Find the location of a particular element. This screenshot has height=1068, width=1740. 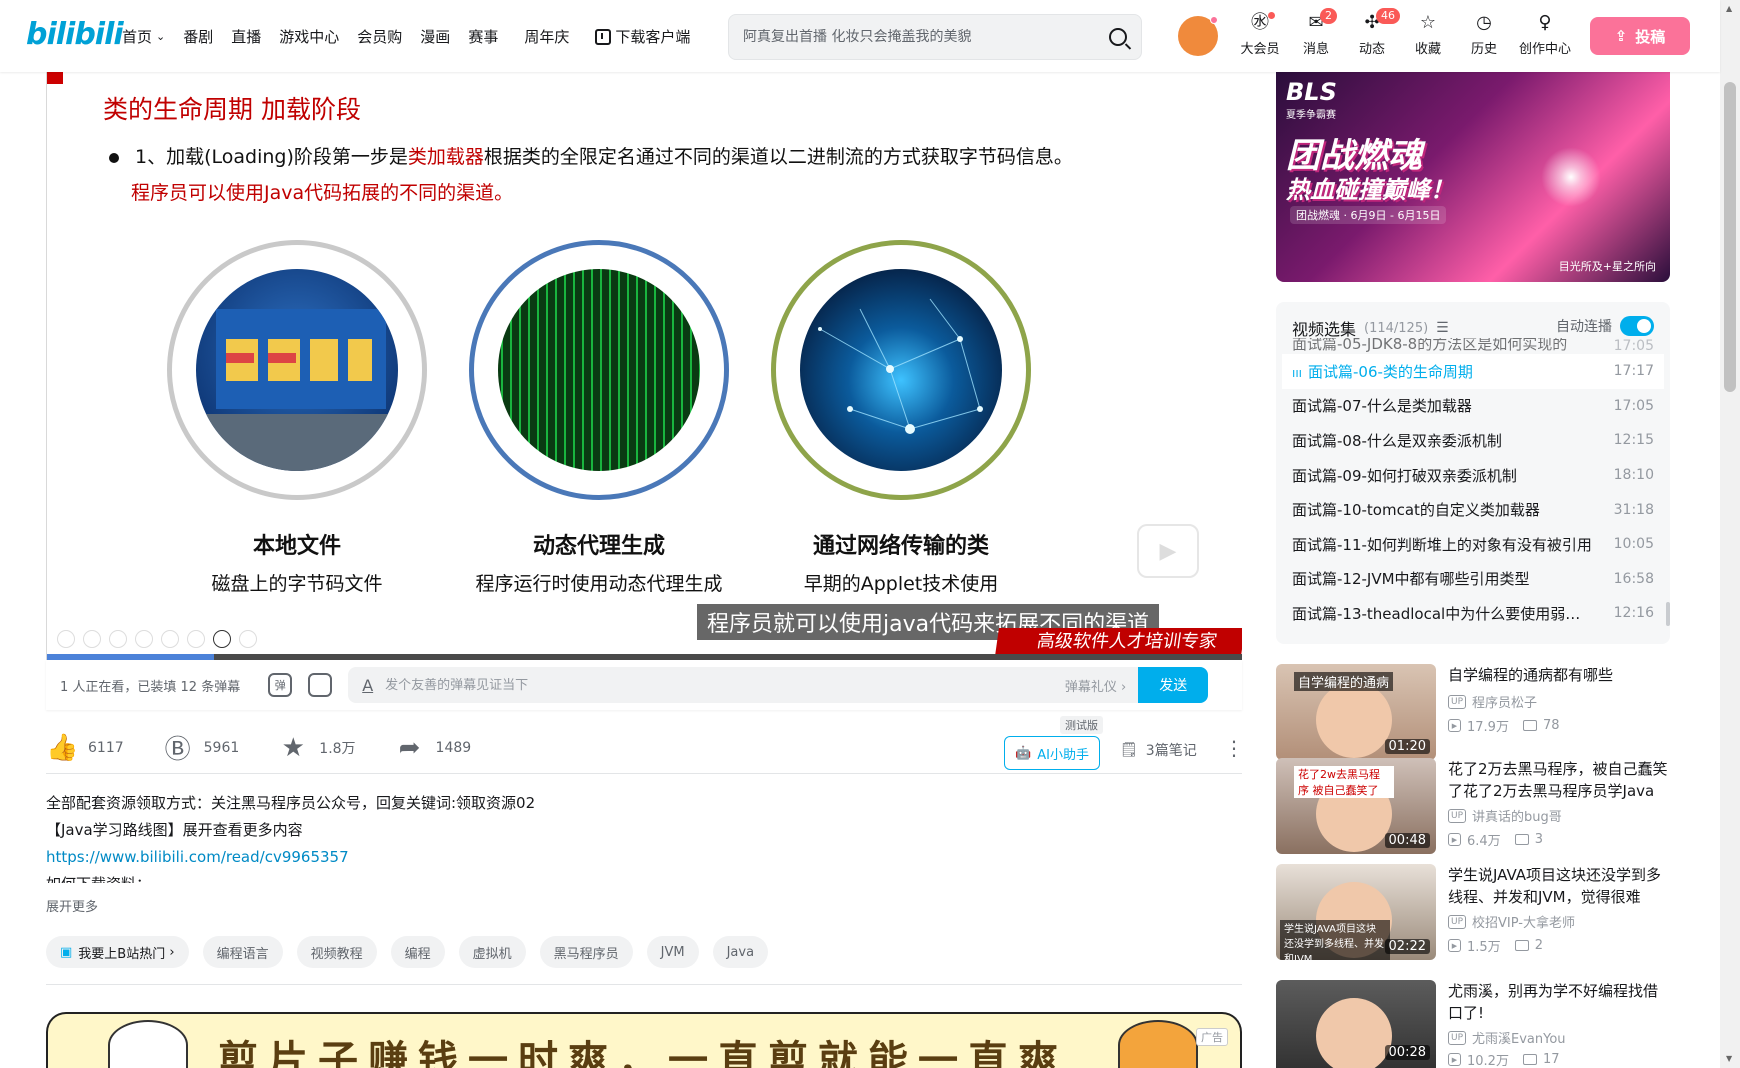

scroll-up-arrow-icon: ▲ is located at coordinates (1729, 8).